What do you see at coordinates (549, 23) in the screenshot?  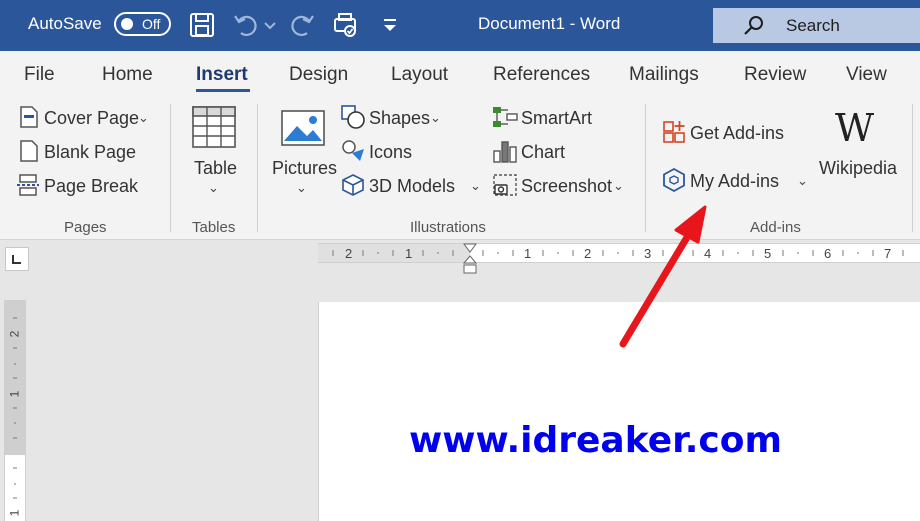 I see `document-title: Document1 - Word` at bounding box center [549, 23].